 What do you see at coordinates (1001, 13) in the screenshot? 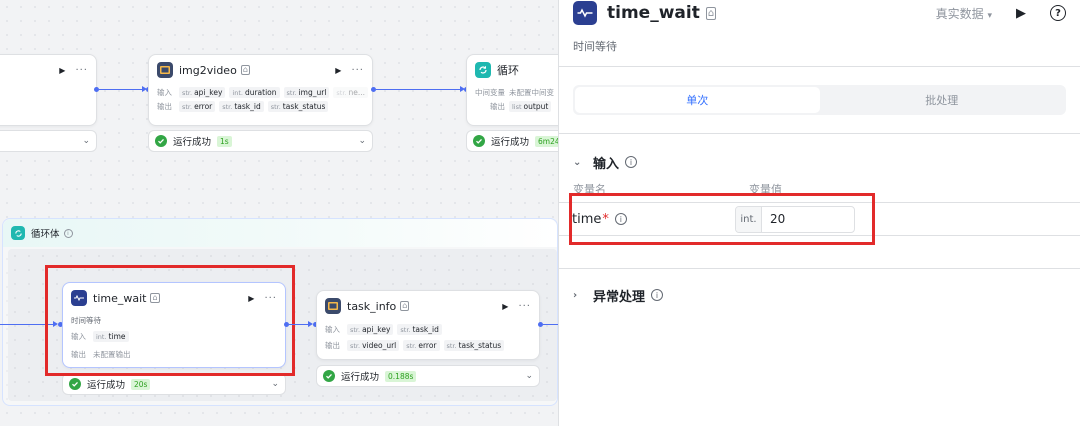
I see `panel-actions: 真实数据 ▾ ▶ ?` at bounding box center [1001, 13].